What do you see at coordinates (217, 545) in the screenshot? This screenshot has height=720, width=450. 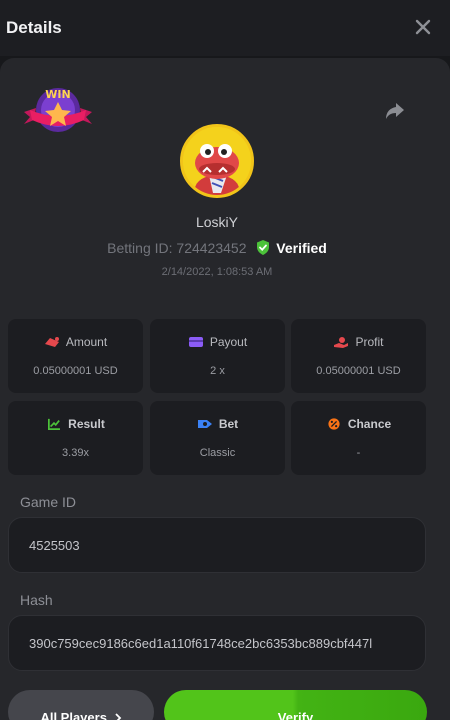 I see `game-id-field: 4525503` at bounding box center [217, 545].